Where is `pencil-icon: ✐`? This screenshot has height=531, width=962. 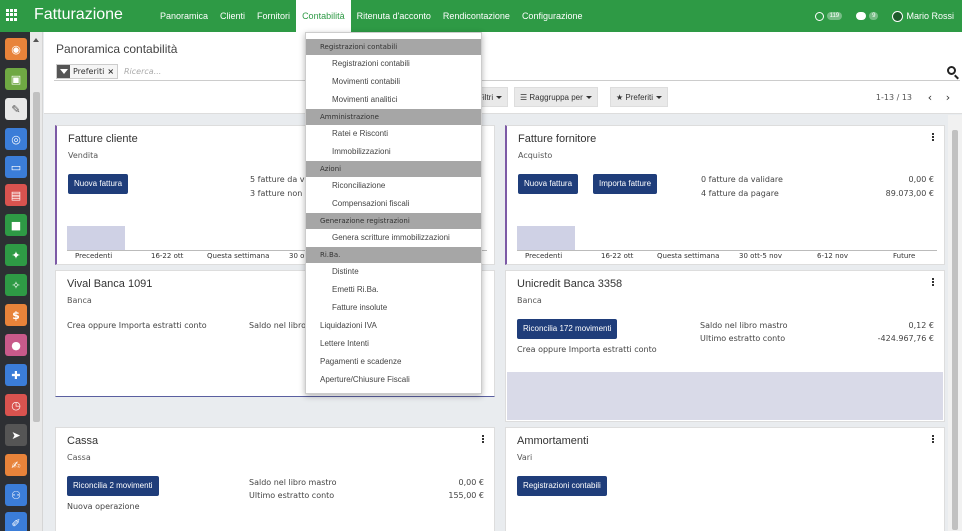 pencil-icon: ✐ is located at coordinates (16, 521).